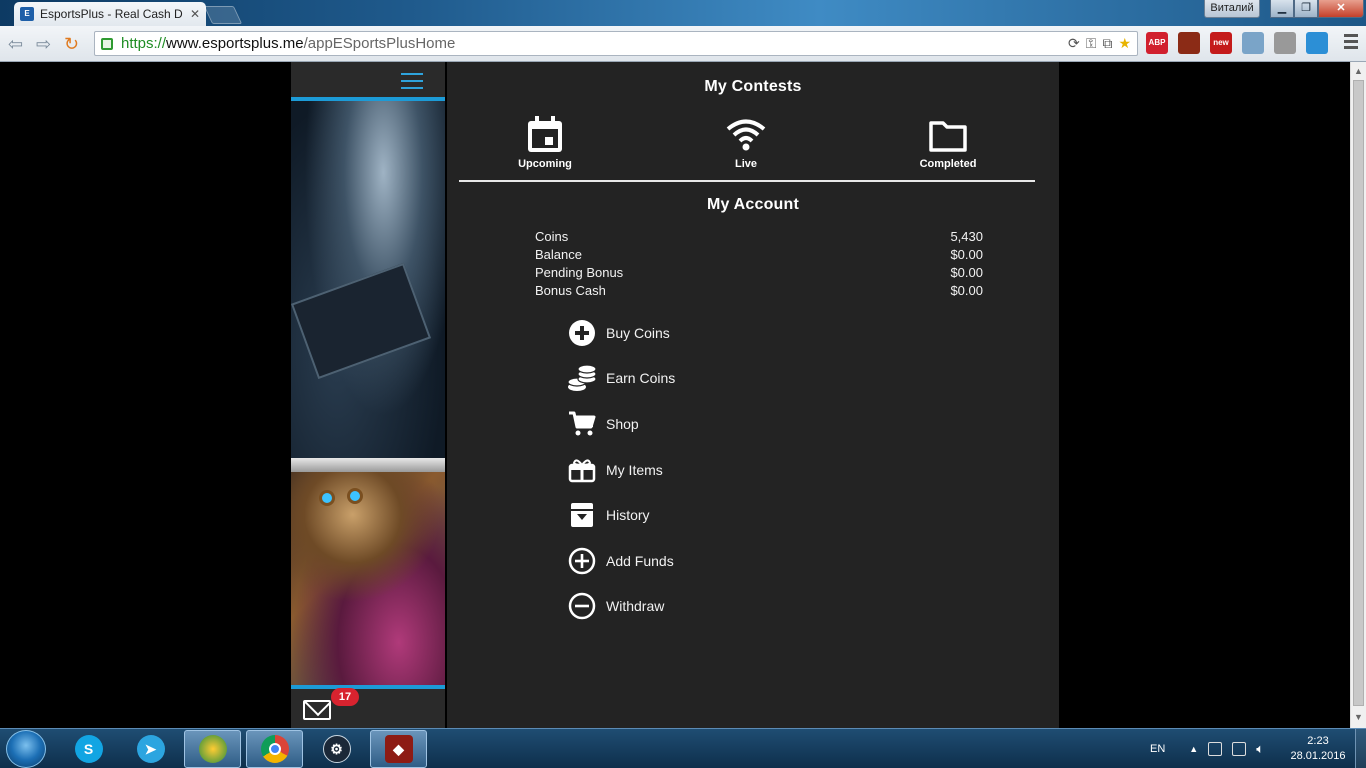  Describe the element at coordinates (43, 44) in the screenshot. I see `forward-button: ⇨` at that location.